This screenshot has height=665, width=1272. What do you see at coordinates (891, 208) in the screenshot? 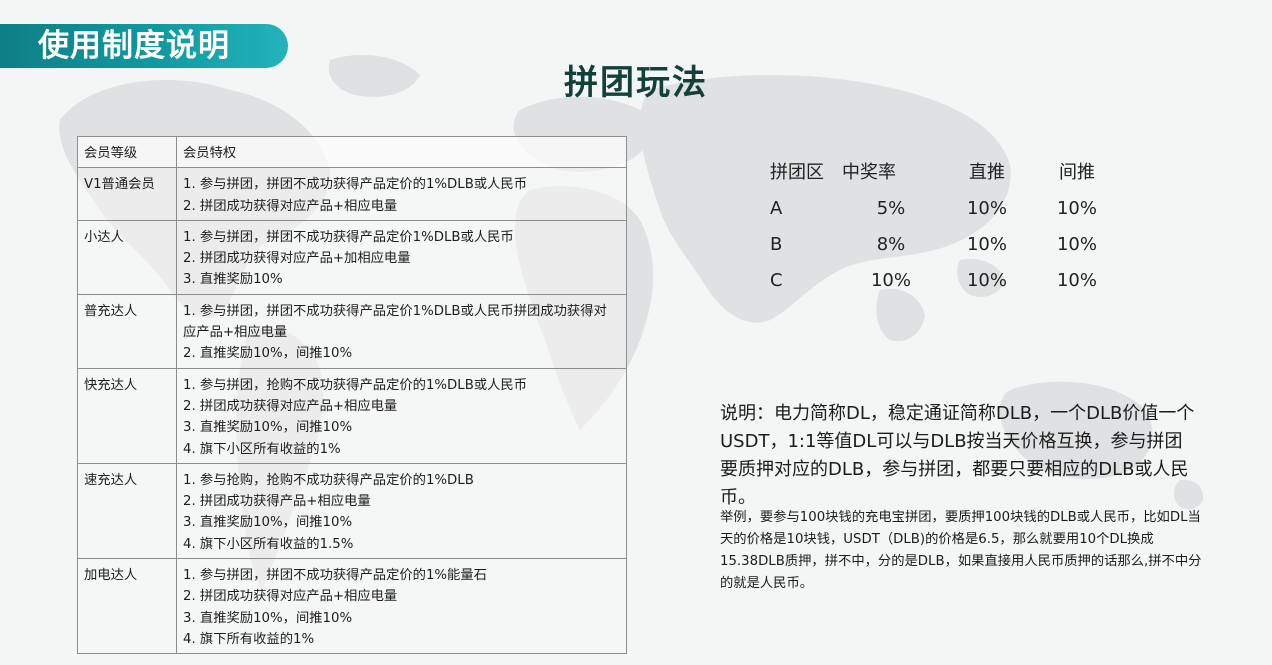
I see `rate-cell-win-rate: 5%` at bounding box center [891, 208].